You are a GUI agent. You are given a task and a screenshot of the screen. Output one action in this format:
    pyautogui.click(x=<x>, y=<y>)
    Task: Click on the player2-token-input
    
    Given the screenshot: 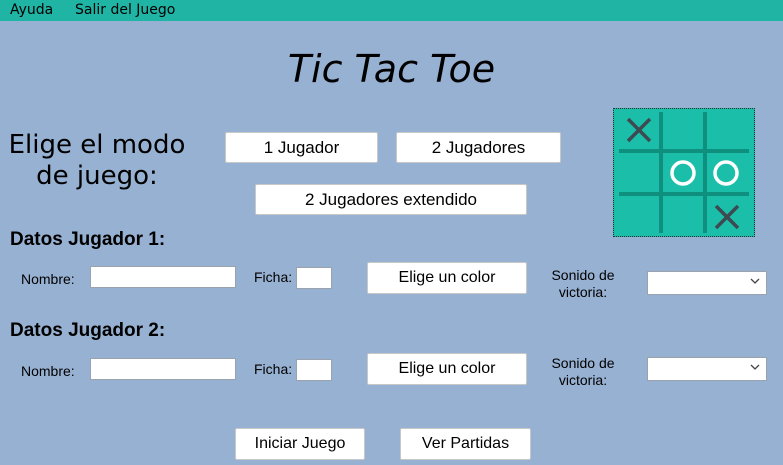 What is the action you would take?
    pyautogui.click(x=314, y=370)
    